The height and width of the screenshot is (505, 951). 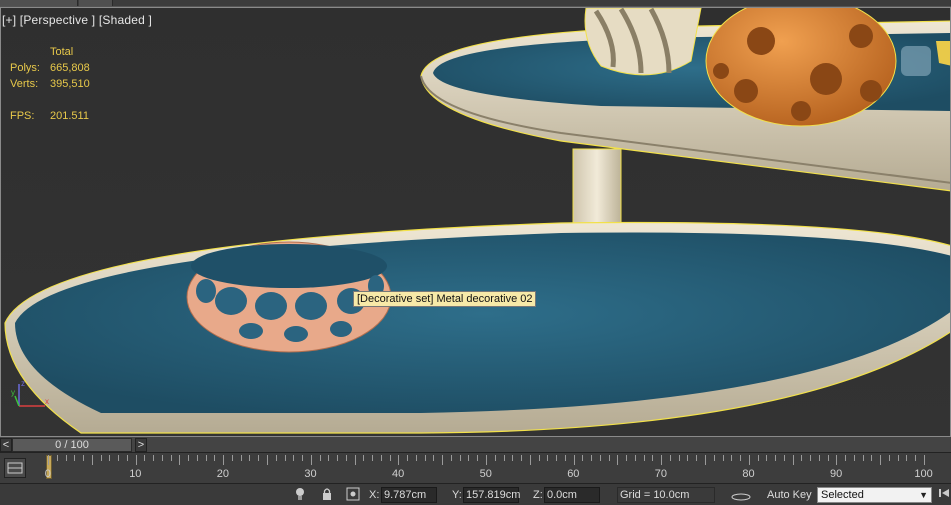 I want to click on trackbar-frame-number: 50, so click(x=485, y=474).